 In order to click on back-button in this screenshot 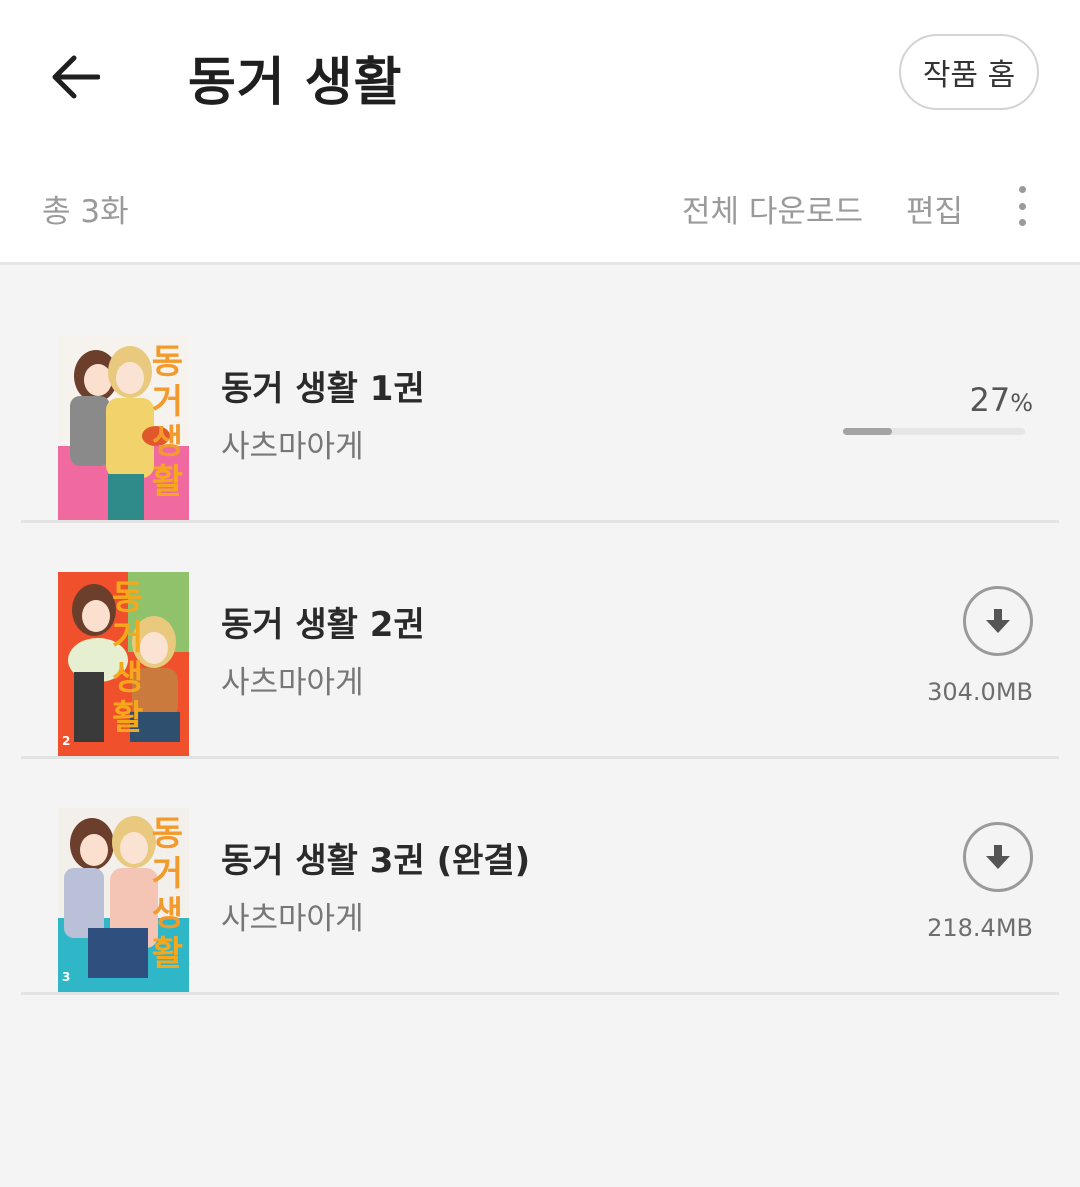, I will do `click(75, 77)`.